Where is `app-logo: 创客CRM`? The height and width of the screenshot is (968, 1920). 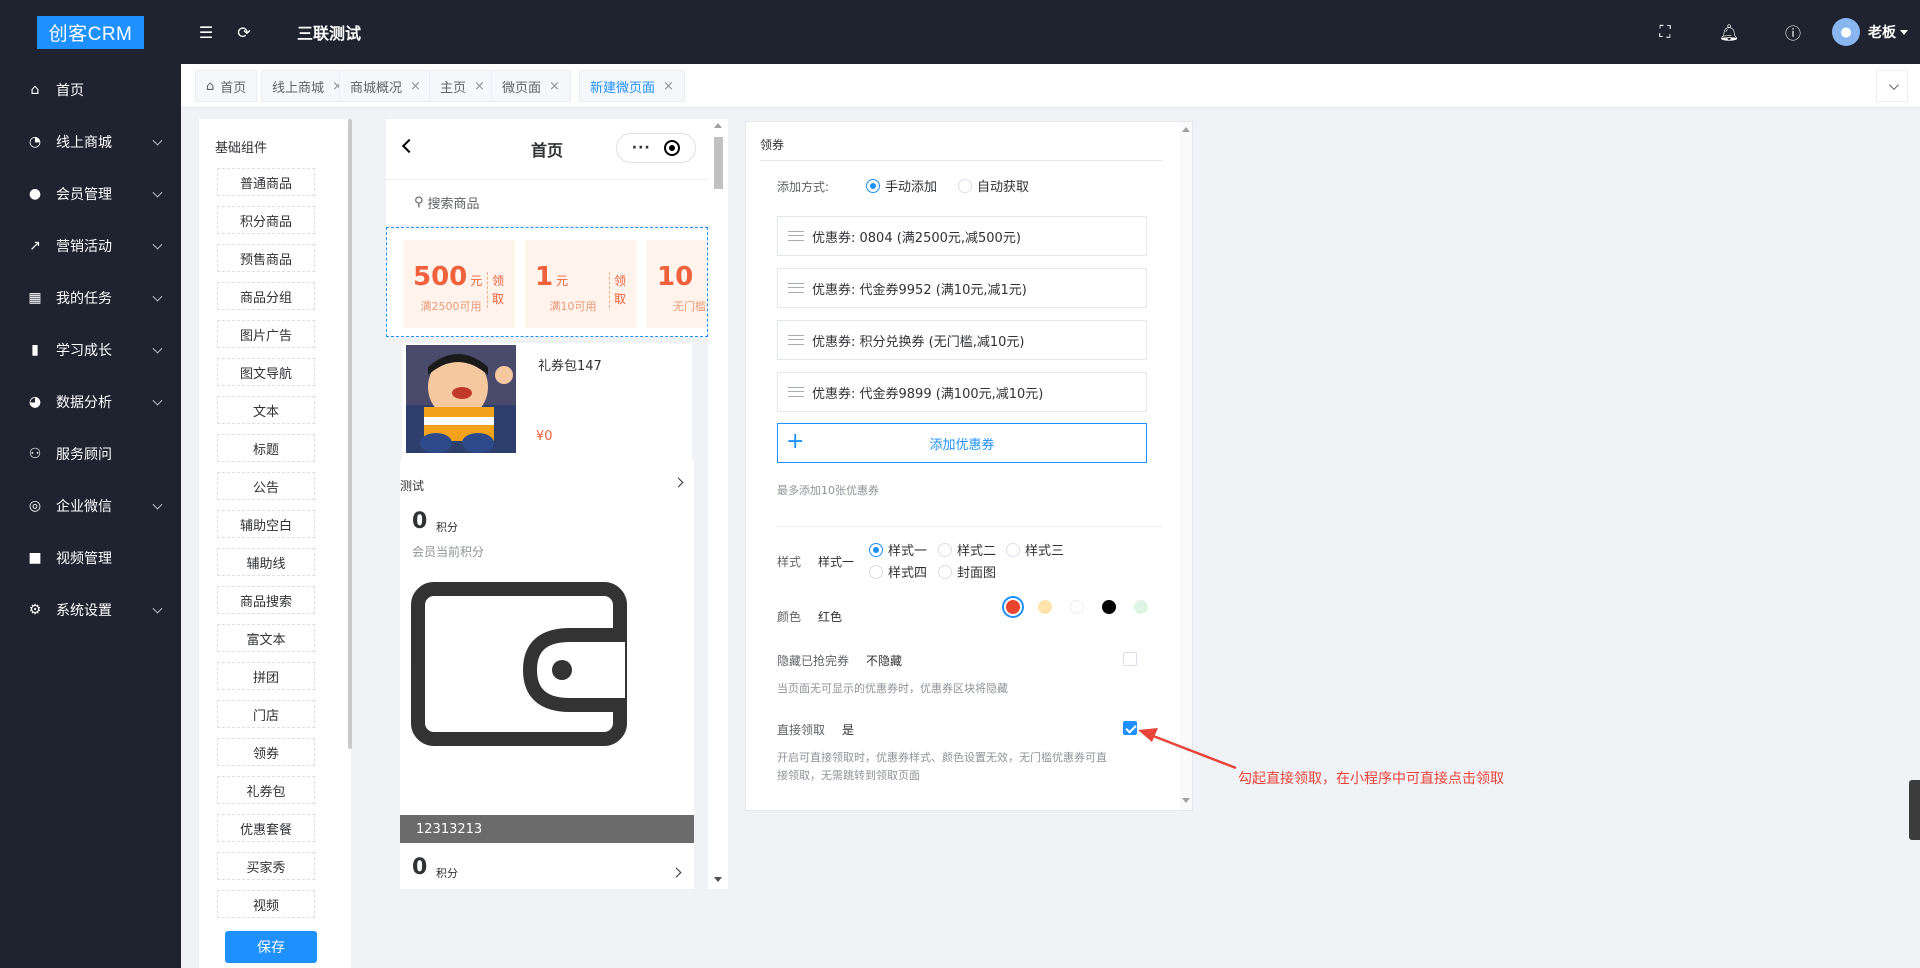
app-logo: 创客CRM is located at coordinates (90, 32).